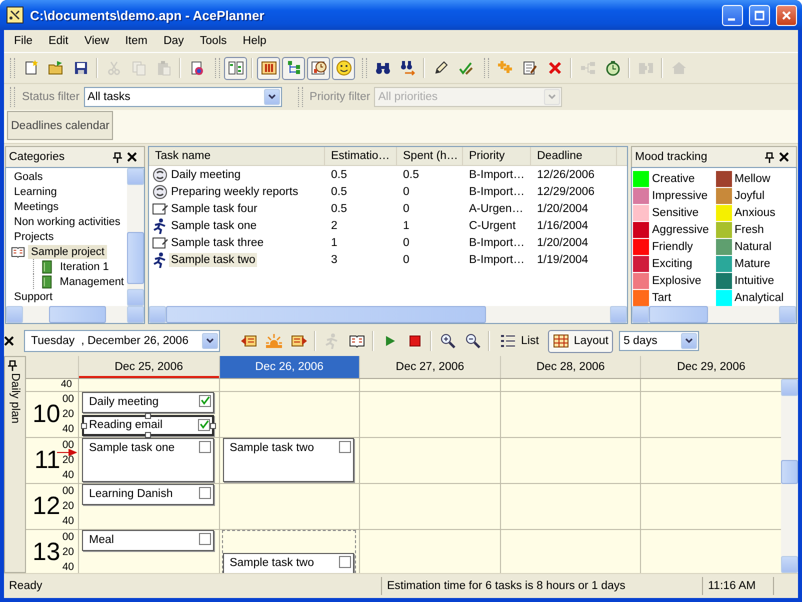 The image size is (802, 602). What do you see at coordinates (148, 402) in the screenshot?
I see `task-block: Daily meeting` at bounding box center [148, 402].